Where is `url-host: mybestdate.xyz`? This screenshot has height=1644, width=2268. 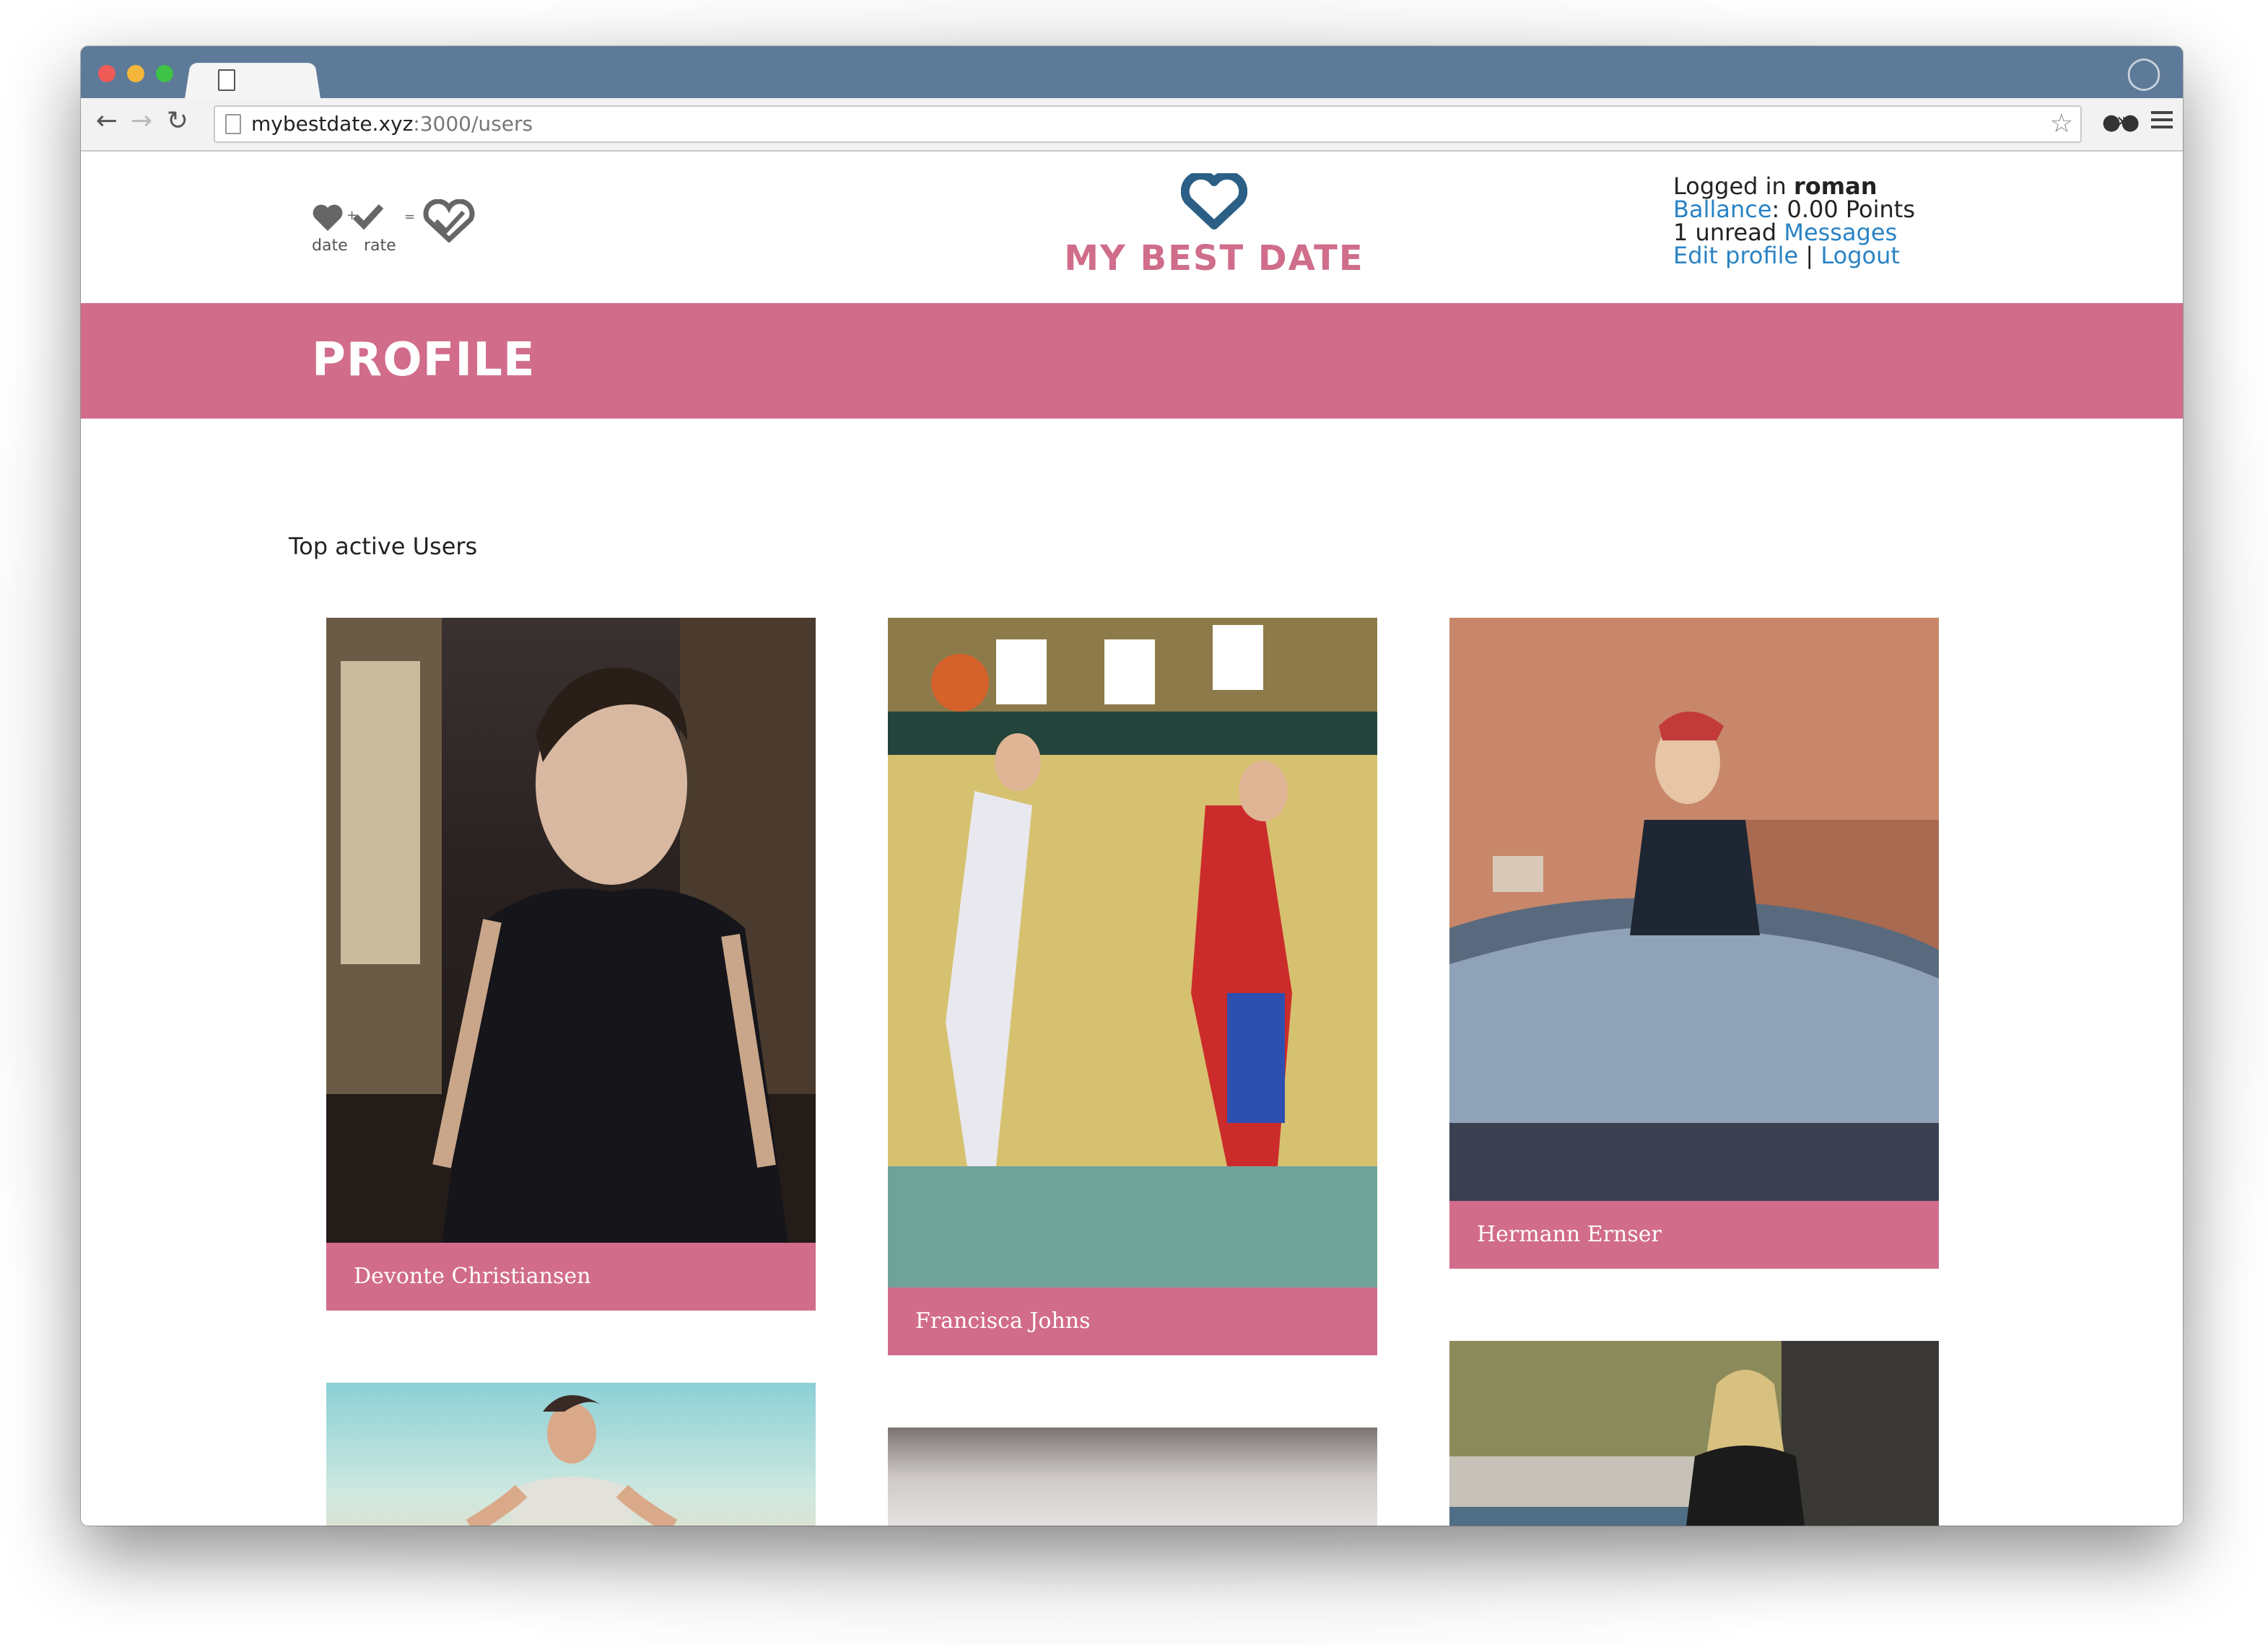 url-host: mybestdate.xyz is located at coordinates (332, 124).